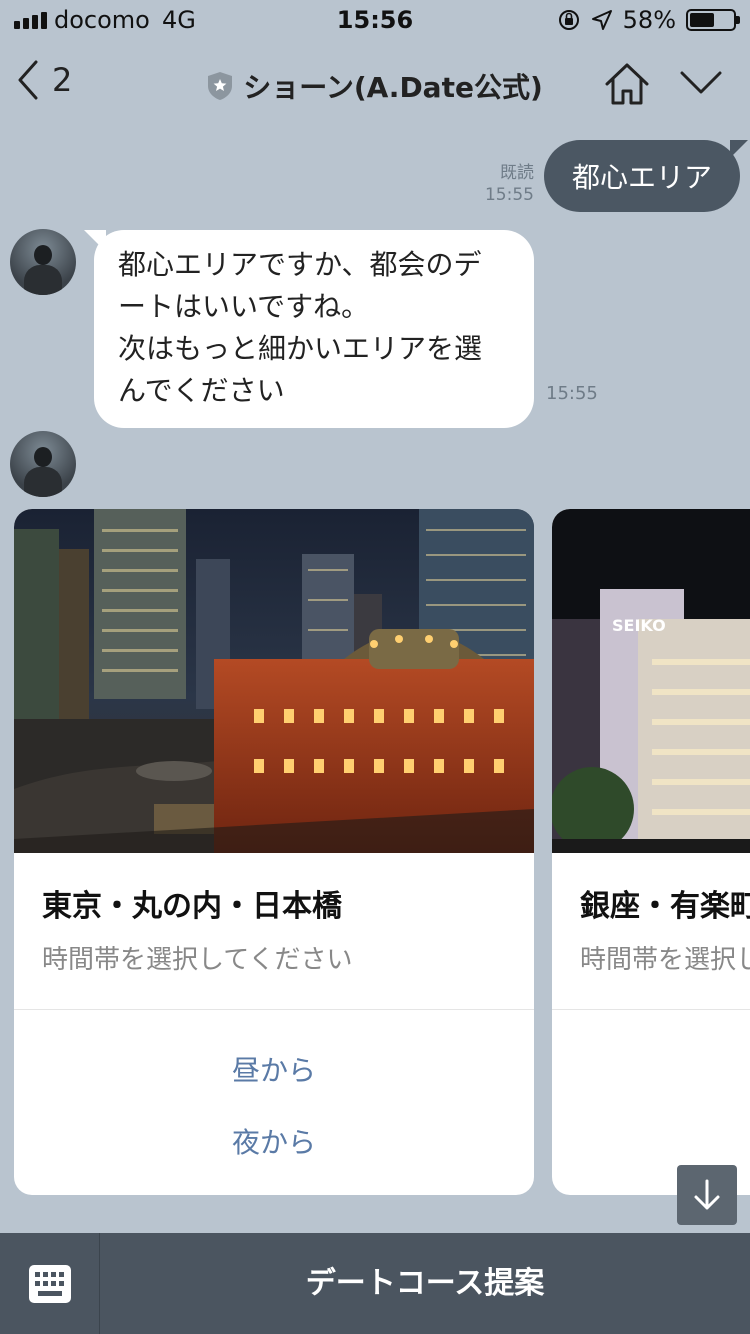 The width and height of the screenshot is (750, 1334). Describe the element at coordinates (393, 87) in the screenshot. I see `chat-title-text: ショーン(A.Date公式)` at that location.